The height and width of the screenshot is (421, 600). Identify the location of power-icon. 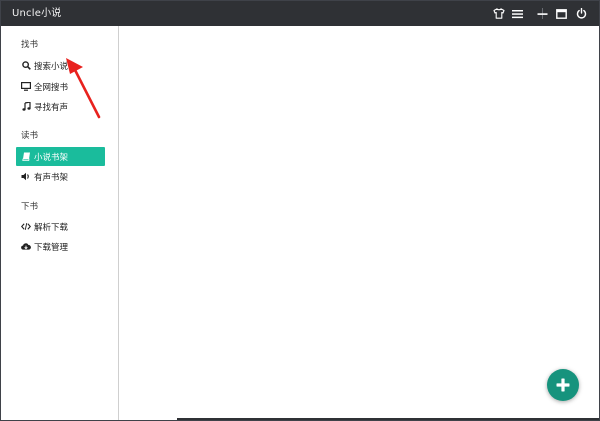
(581, 13).